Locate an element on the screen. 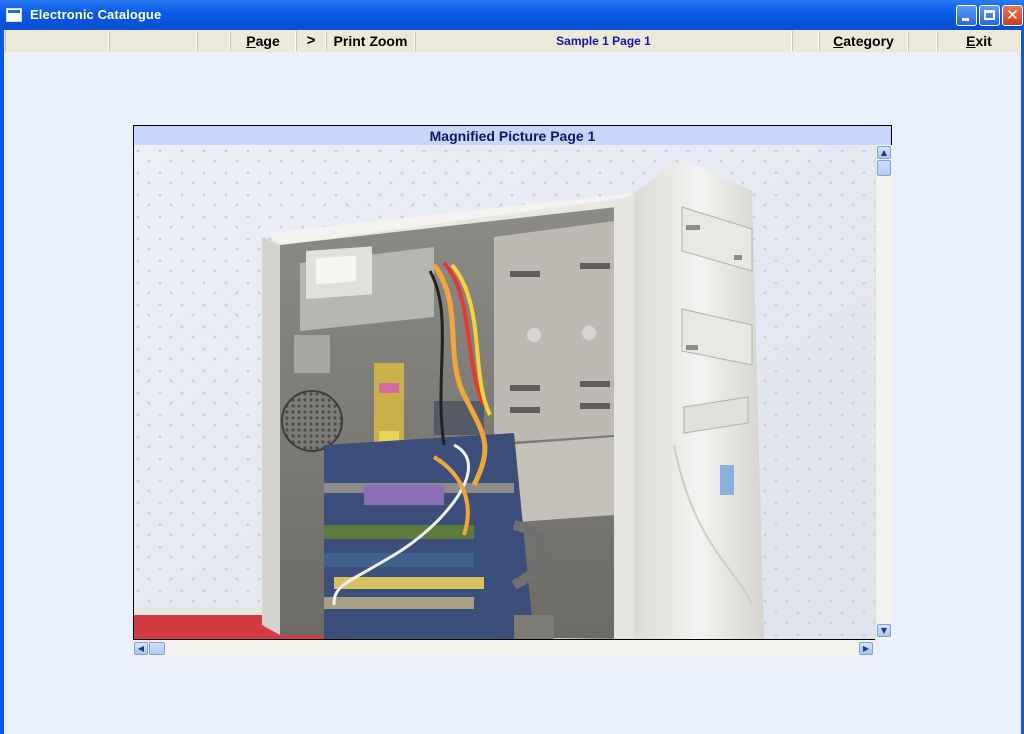 The height and width of the screenshot is (734, 1024). category-menu: Category is located at coordinates (863, 41).